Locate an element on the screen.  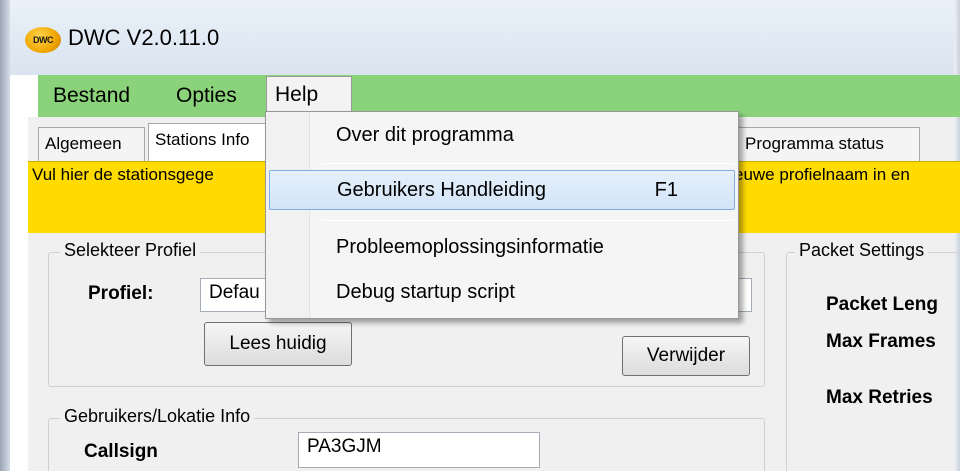
read-current-button: Lees huidig is located at coordinates (278, 344).